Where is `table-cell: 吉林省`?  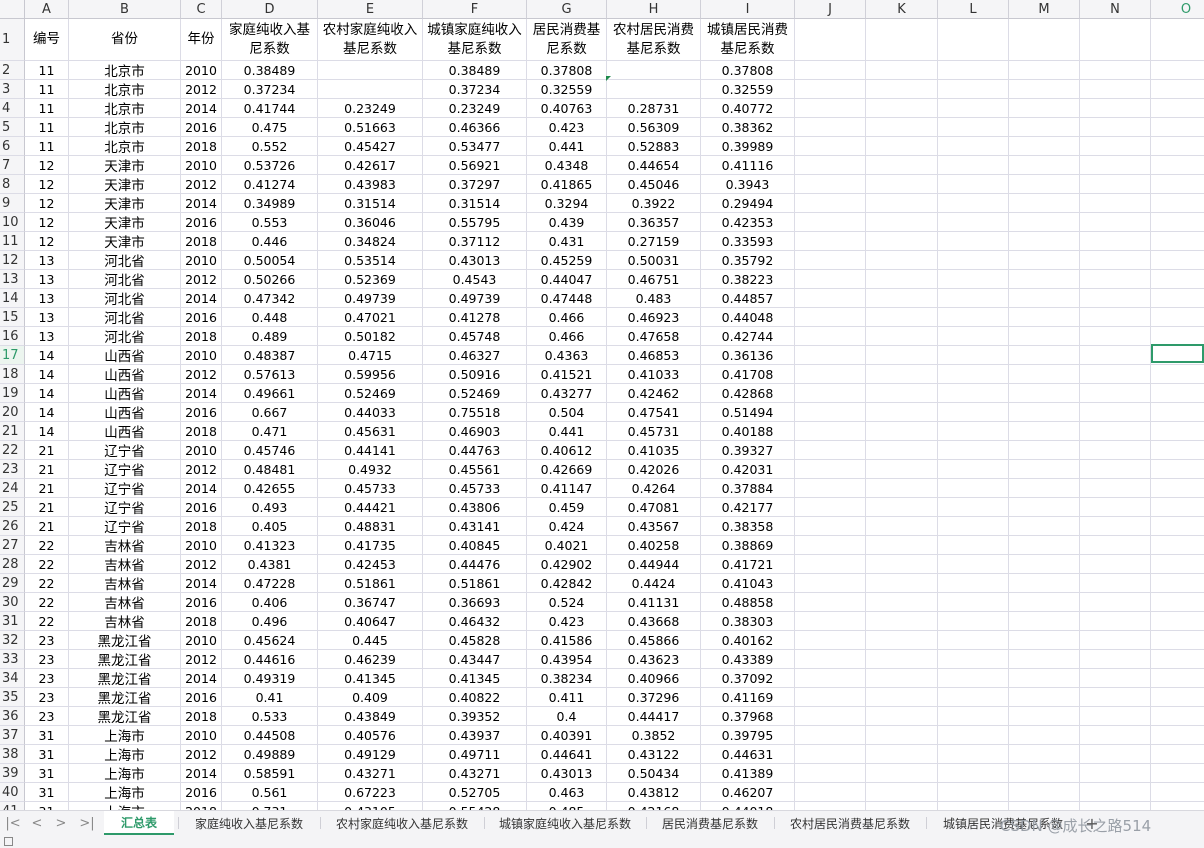 table-cell: 吉林省 is located at coordinates (125, 583).